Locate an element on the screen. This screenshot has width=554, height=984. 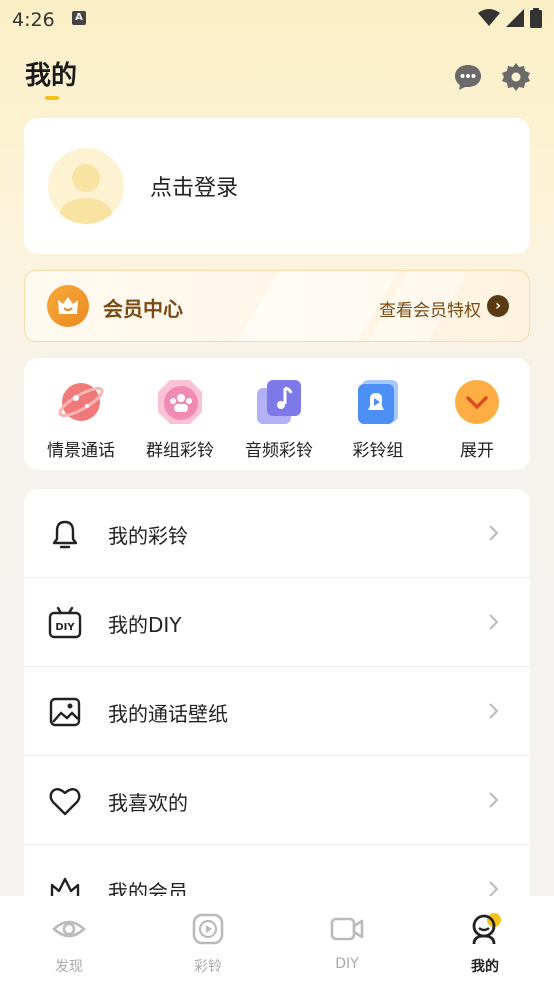
tab-mine: 我的 is located at coordinates (485, 944).